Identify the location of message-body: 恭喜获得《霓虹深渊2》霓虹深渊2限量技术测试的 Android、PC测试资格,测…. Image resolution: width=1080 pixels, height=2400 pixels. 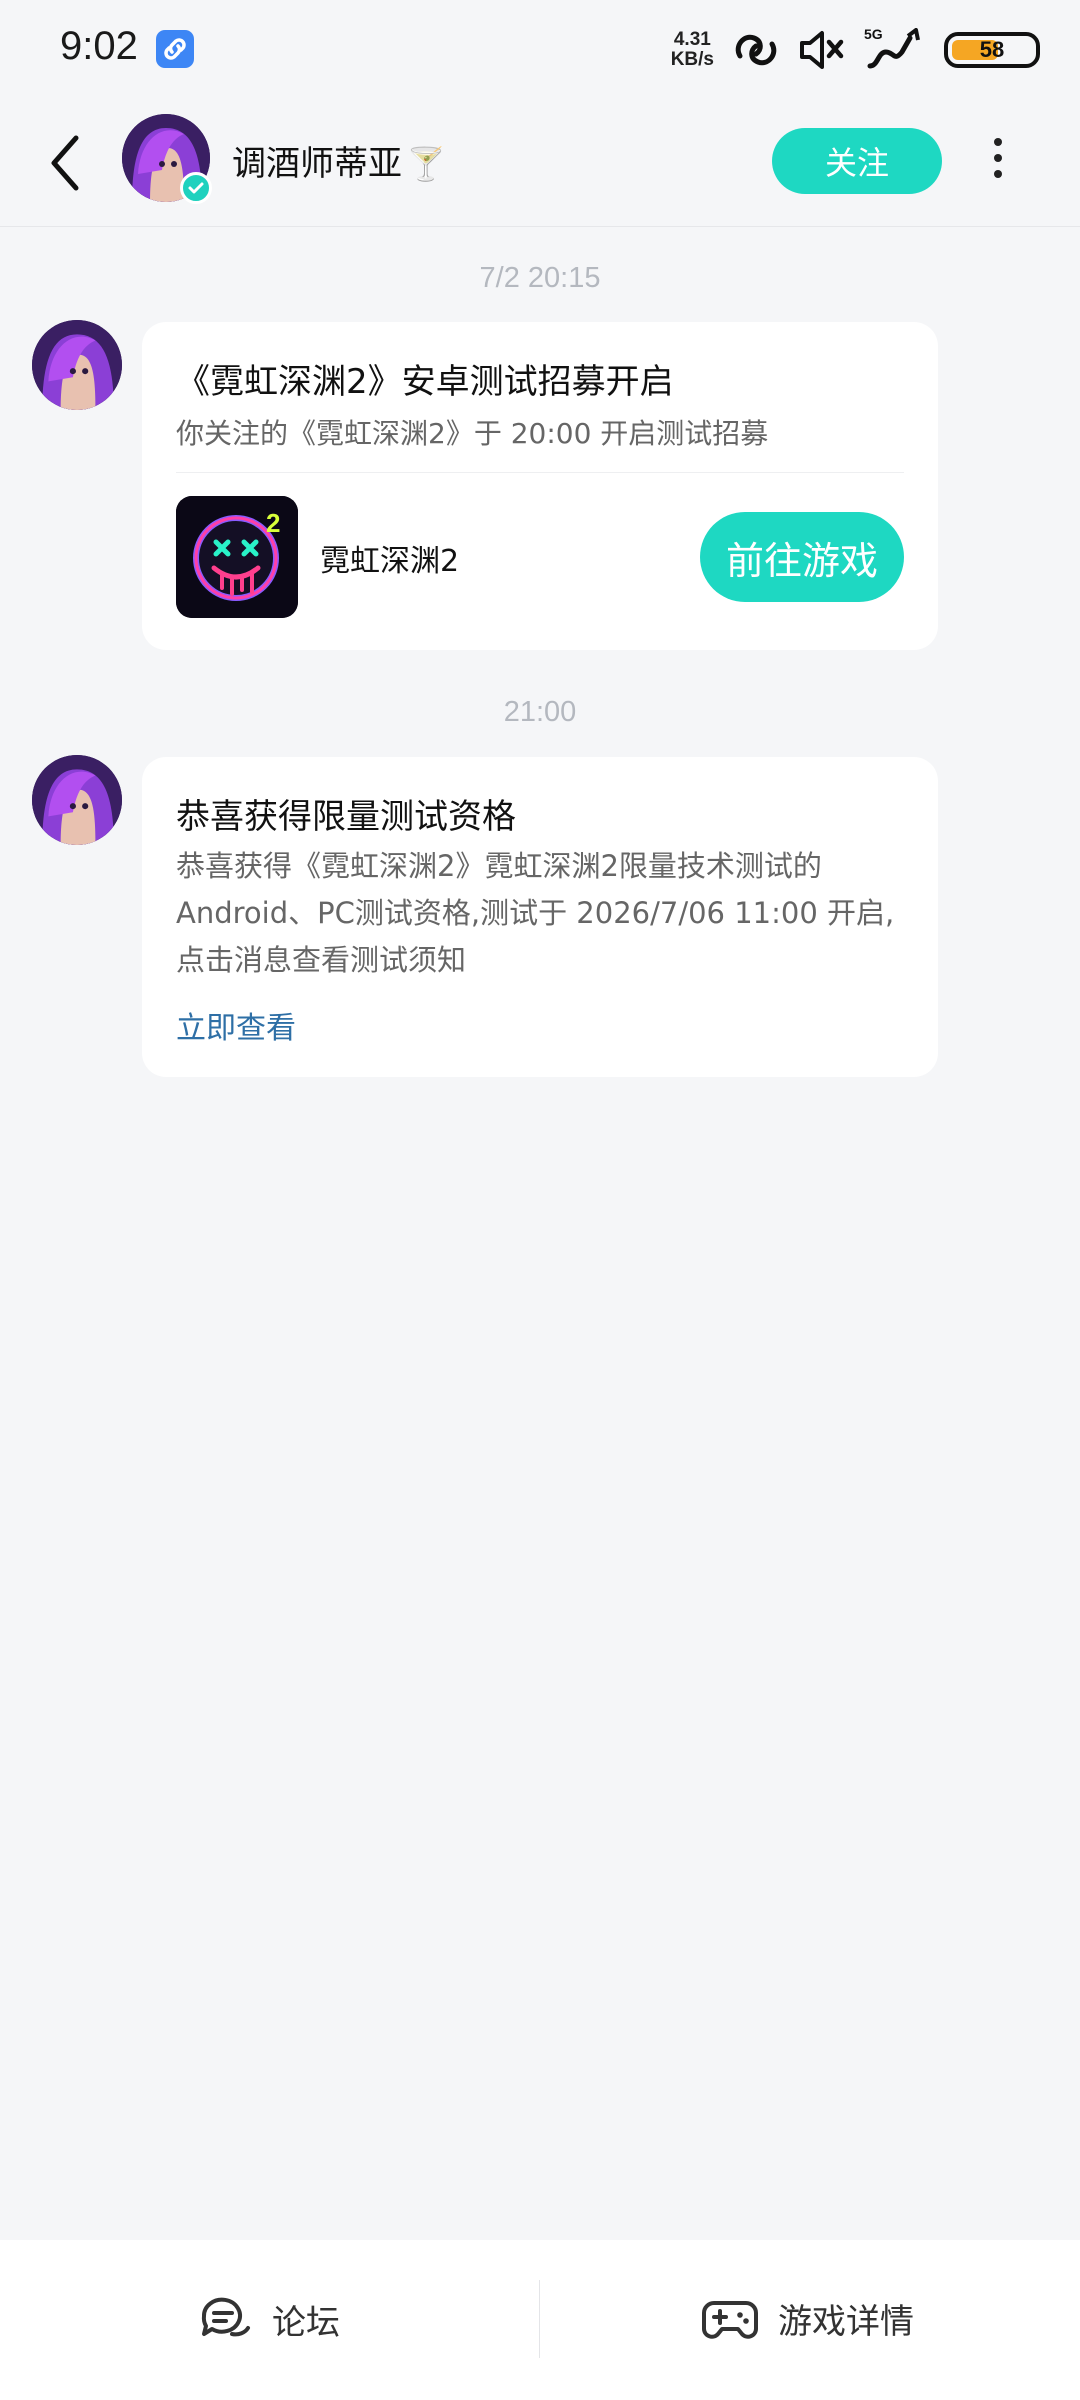
(541, 913).